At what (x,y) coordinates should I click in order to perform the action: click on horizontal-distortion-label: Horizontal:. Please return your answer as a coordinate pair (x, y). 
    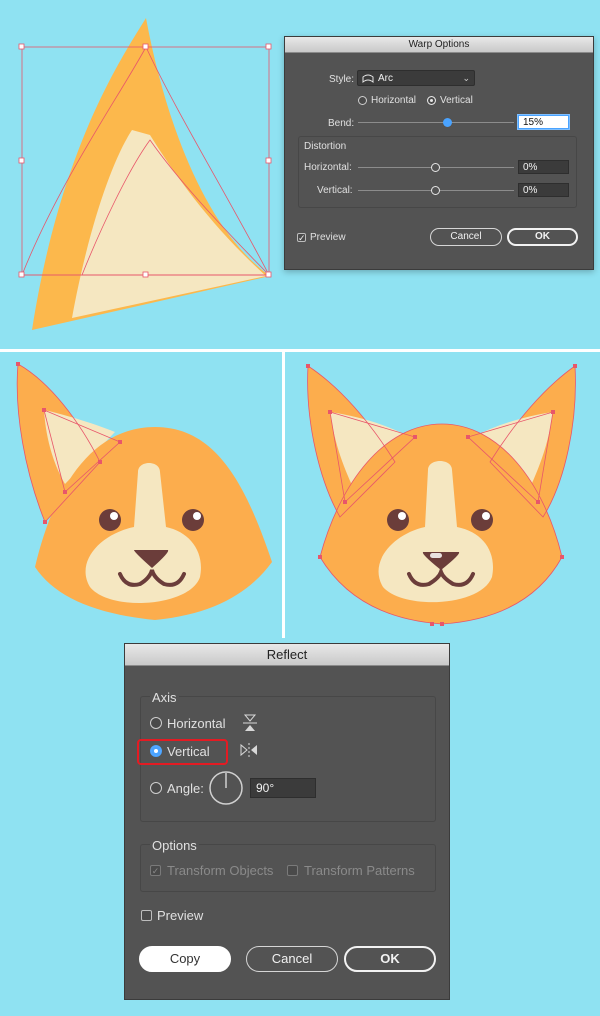
    Looking at the image, I should click on (328, 167).